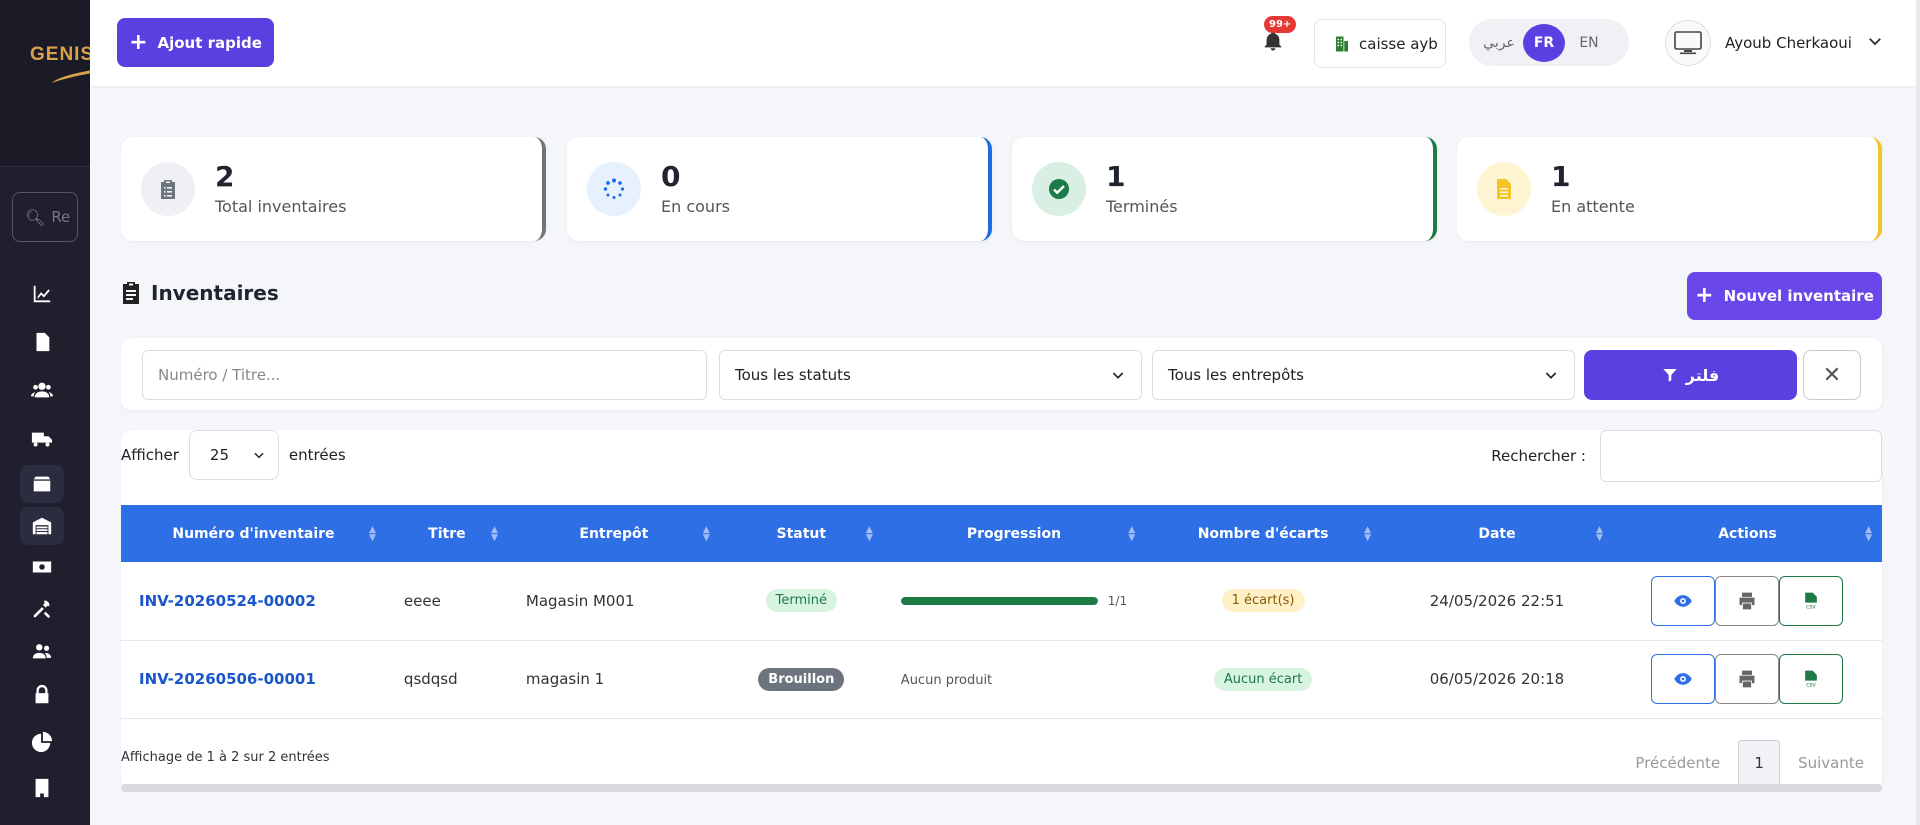 The width and height of the screenshot is (1920, 825). I want to click on clipboard-icon, so click(131, 293).